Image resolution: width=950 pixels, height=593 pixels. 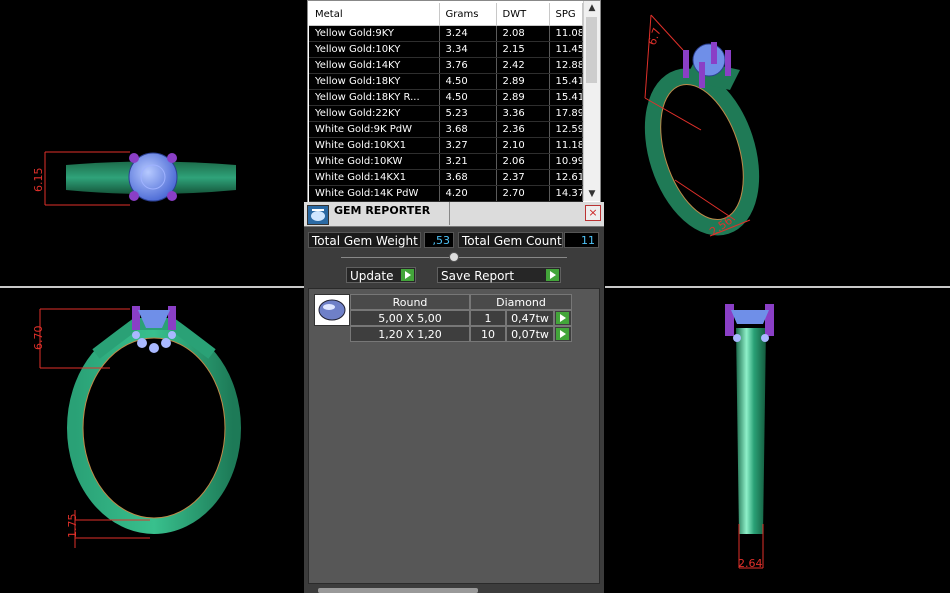 What do you see at coordinates (523, 161) in the screenshot?
I see `dwt-cell: 2.06` at bounding box center [523, 161].